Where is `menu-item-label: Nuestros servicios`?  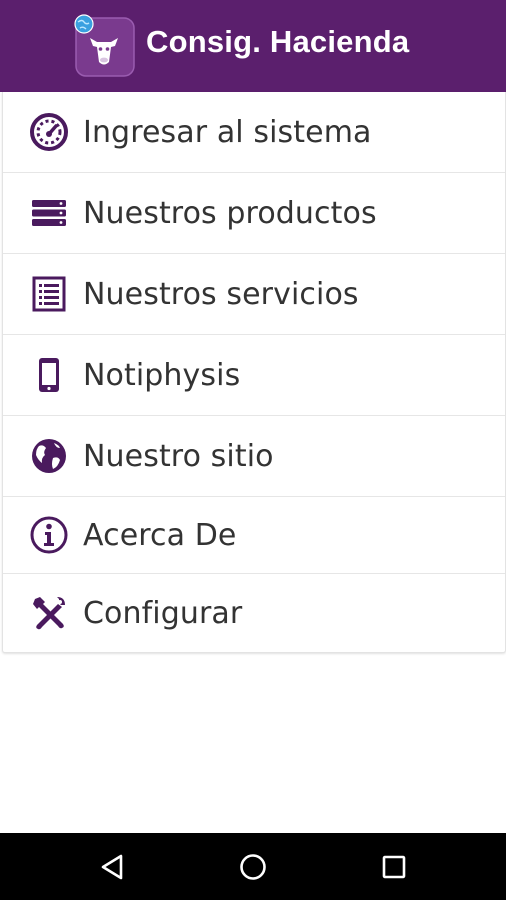 menu-item-label: Nuestros servicios is located at coordinates (221, 294).